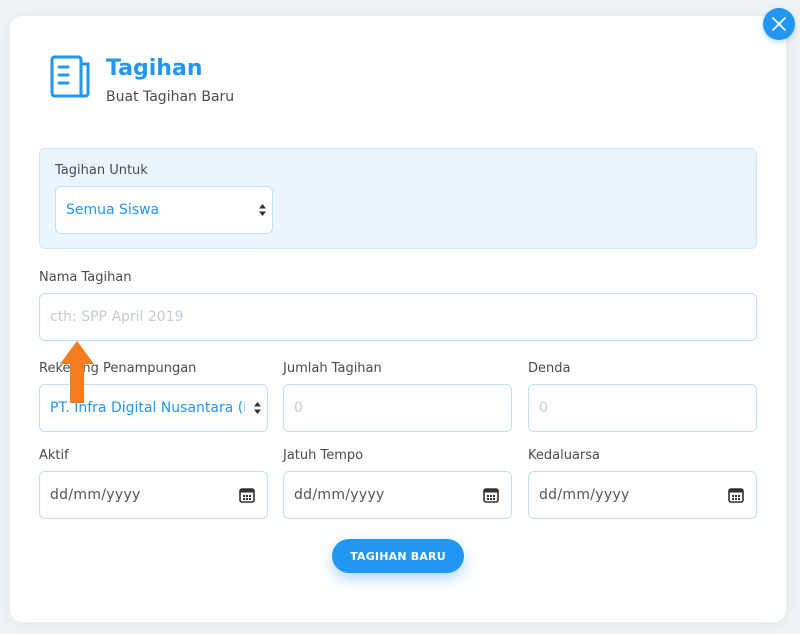  Describe the element at coordinates (398, 556) in the screenshot. I see `new-bill-button: TAGIHAN BARU` at that location.